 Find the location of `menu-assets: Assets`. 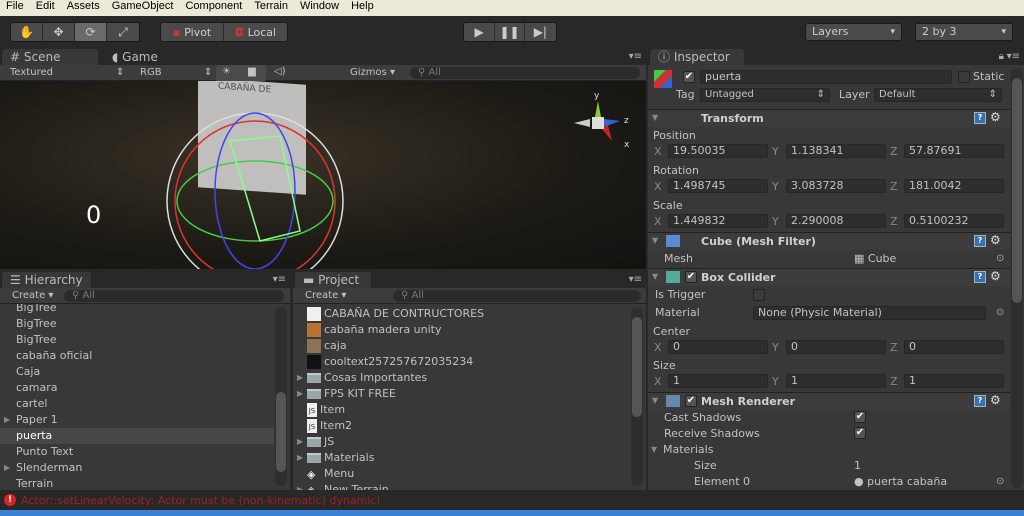

menu-assets: Assets is located at coordinates (83, 8).